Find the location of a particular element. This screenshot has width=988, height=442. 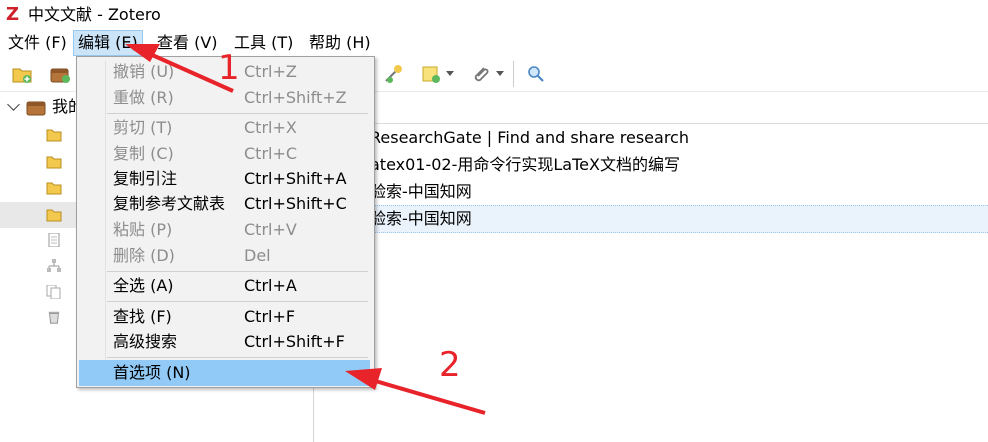

menu-item-shortcut: Ctrl+X is located at coordinates (270, 127).